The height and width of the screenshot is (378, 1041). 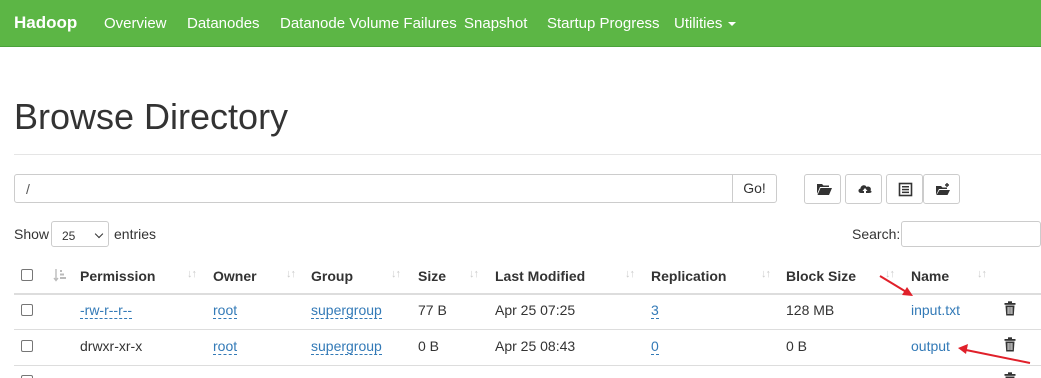 What do you see at coordinates (151, 116) in the screenshot?
I see `page-title: Browse Directory` at bounding box center [151, 116].